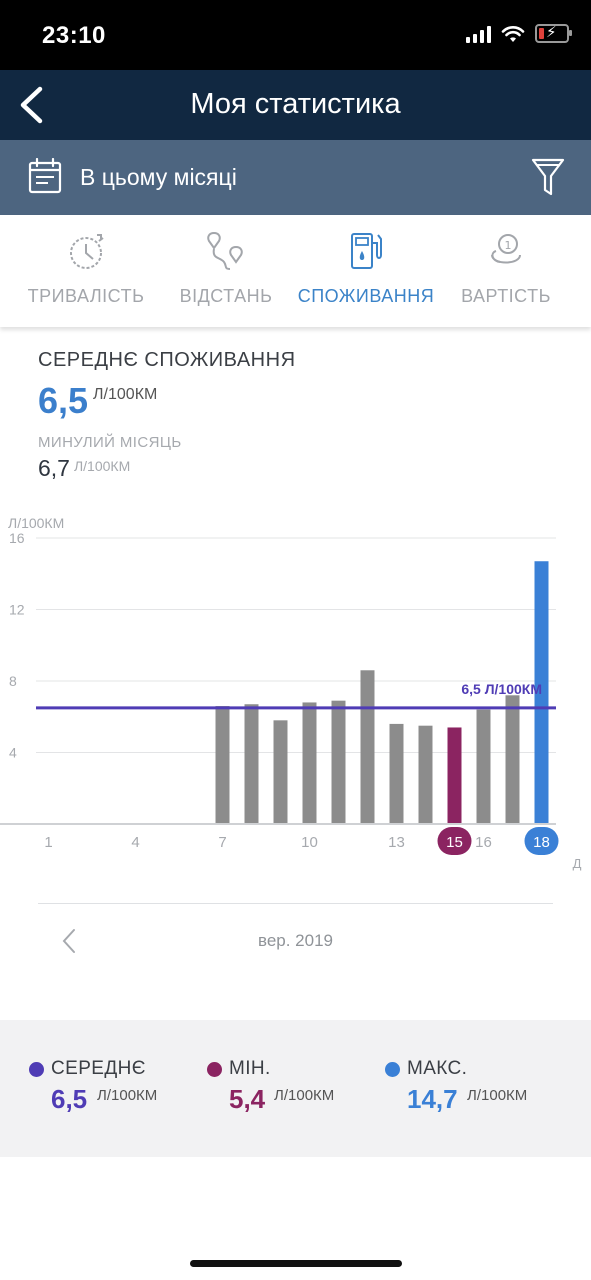 The width and height of the screenshot is (591, 1280). Describe the element at coordinates (501, 689) in the screenshot. I see `average-line-label: 6,5 Л/100КМ` at that location.